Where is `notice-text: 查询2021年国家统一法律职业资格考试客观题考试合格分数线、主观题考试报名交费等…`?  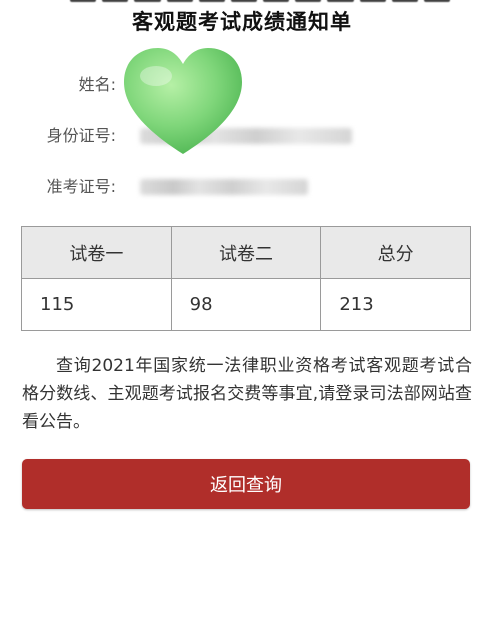
notice-text: 查询2021年国家统一法律职业资格考试客观题考试合格分数线、主观题考试报名交费等… is located at coordinates (247, 394).